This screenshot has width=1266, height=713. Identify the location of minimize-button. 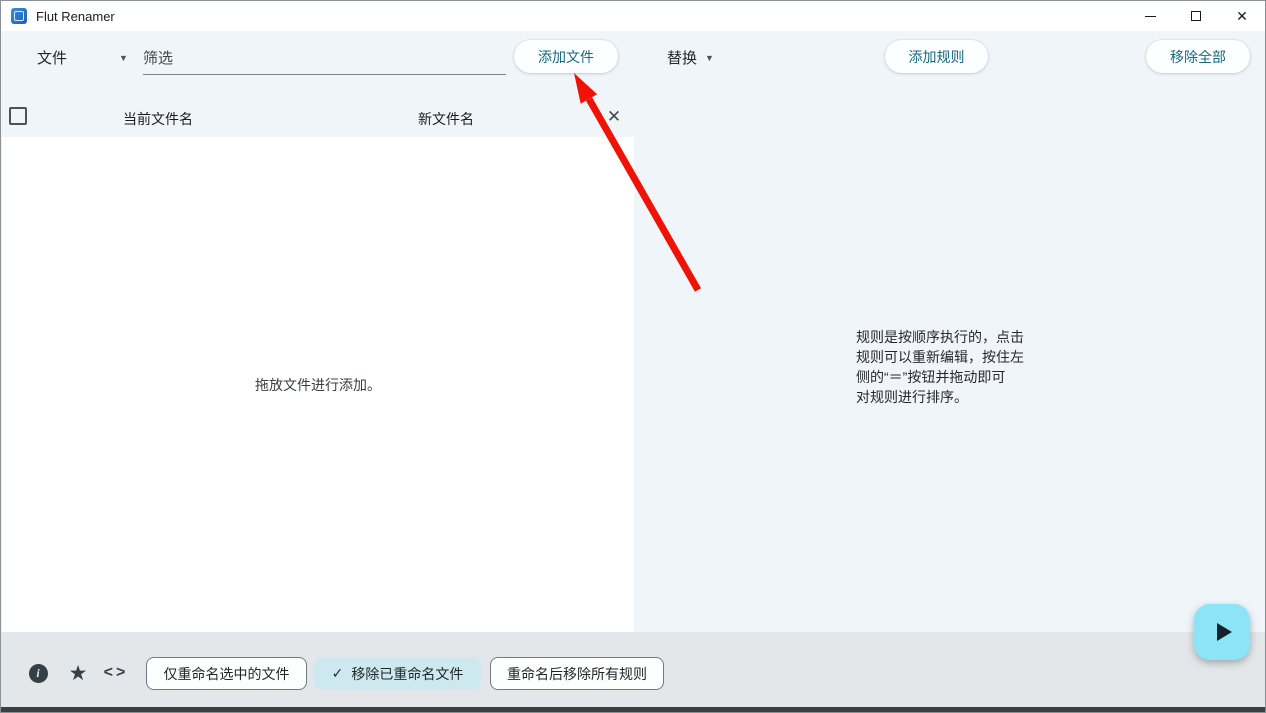
(1150, 16).